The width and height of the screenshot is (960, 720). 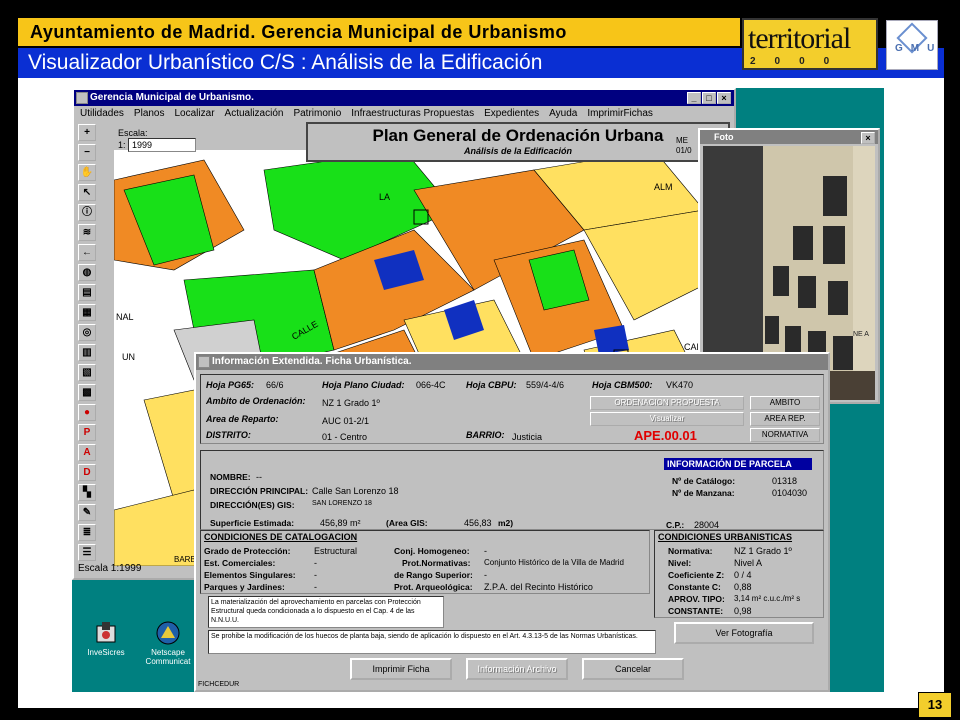 I want to click on stack-icon: ≣, so click(x=87, y=532).